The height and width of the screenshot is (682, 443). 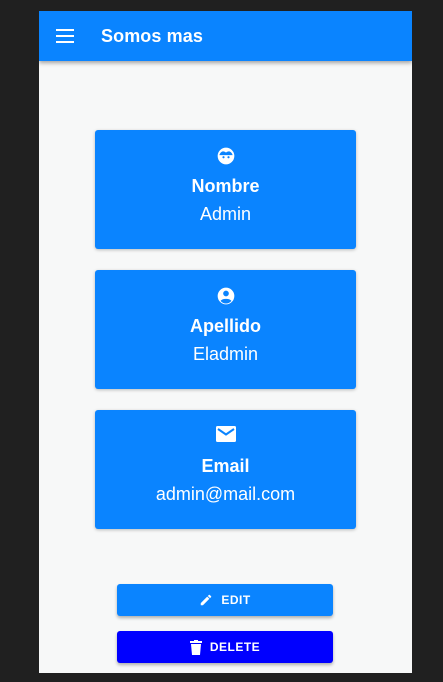 What do you see at coordinates (225, 466) in the screenshot?
I see `card-label: Email` at bounding box center [225, 466].